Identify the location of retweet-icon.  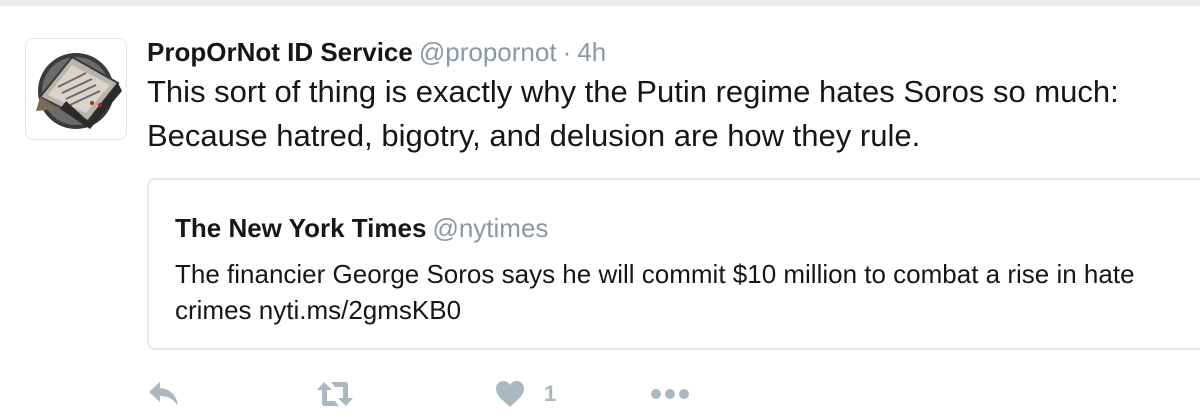
(335, 394).